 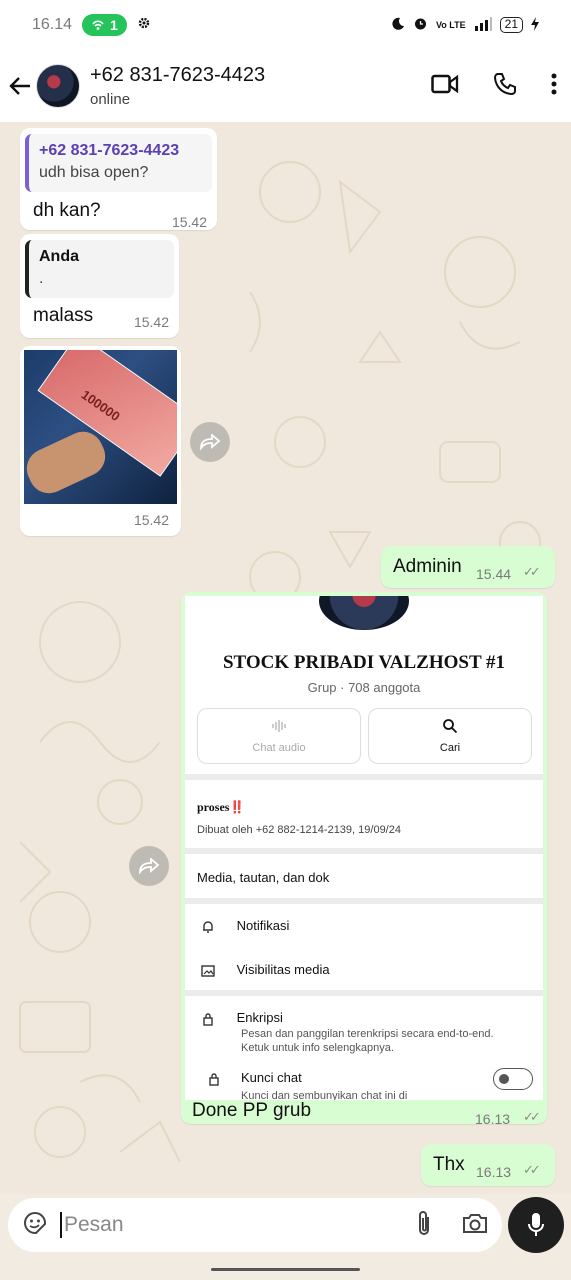 What do you see at coordinates (535, 25) in the screenshot?
I see `charging-icon` at bounding box center [535, 25].